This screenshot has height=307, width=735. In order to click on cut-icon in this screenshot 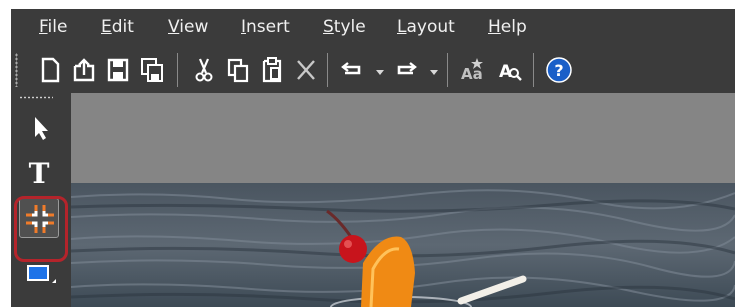, I will do `click(204, 70)`.